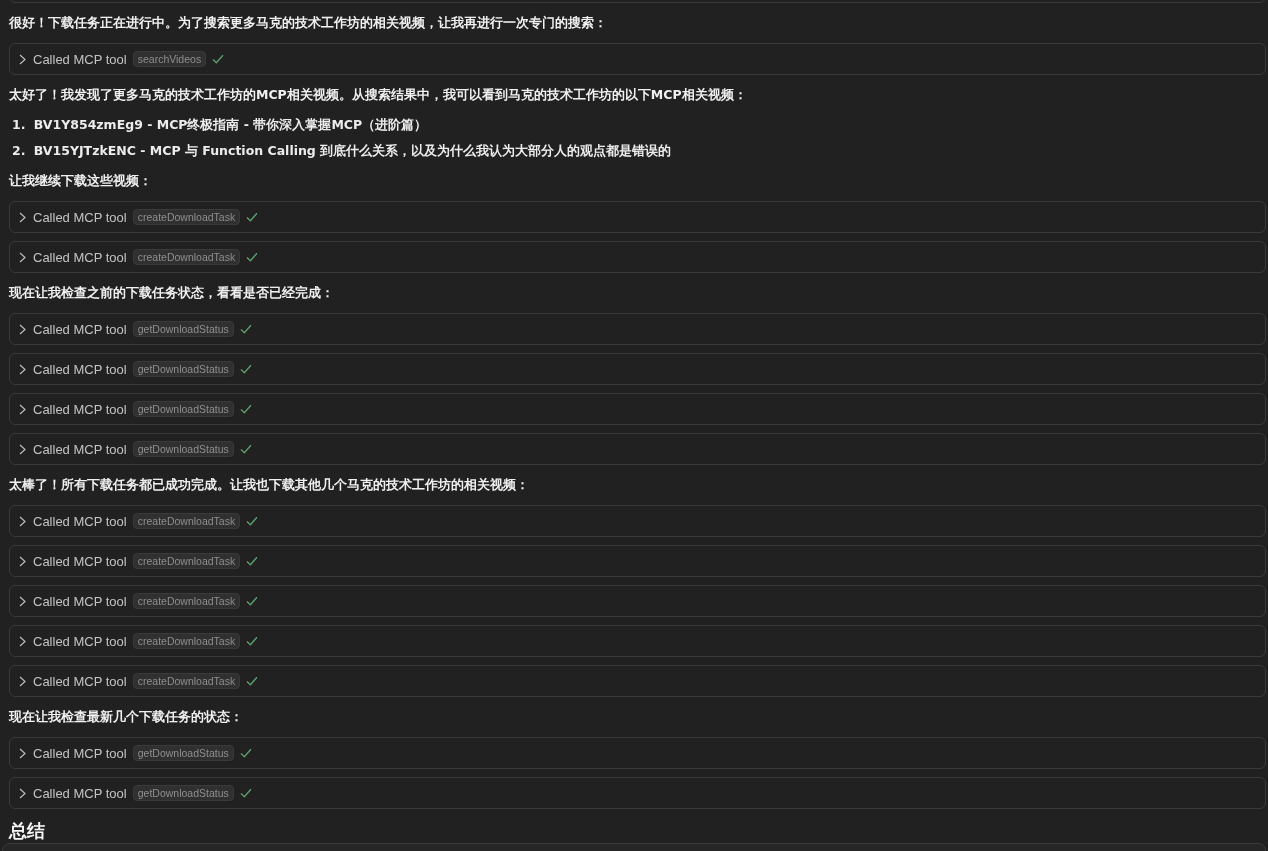 Image resolution: width=1268 pixels, height=851 pixels. What do you see at coordinates (19, 124) in the screenshot?
I see `list-number: 1.` at bounding box center [19, 124].